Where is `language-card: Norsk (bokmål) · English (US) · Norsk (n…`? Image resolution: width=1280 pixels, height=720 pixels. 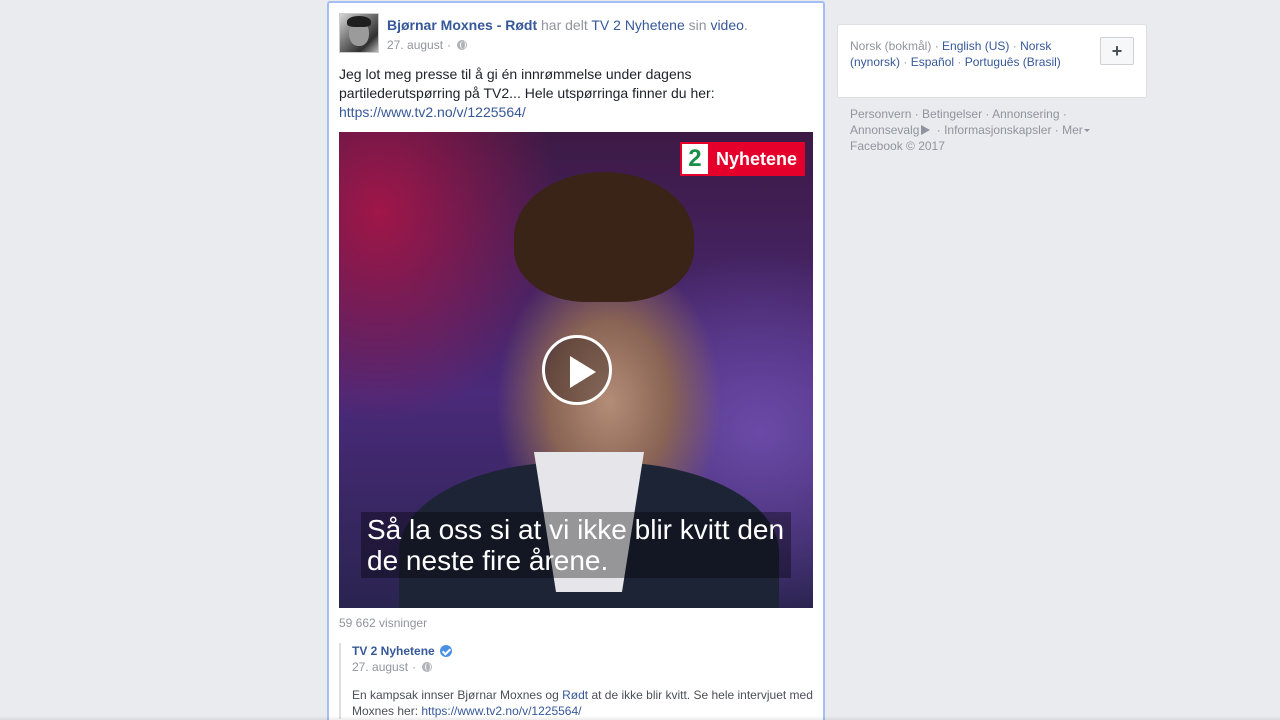 language-card: Norsk (bokmål) · English (US) · Norsk (n… is located at coordinates (992, 61).